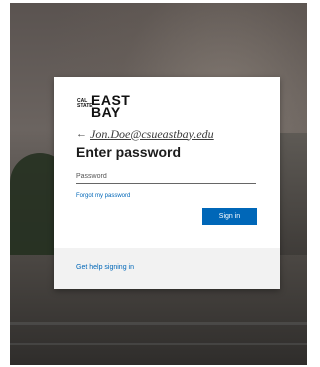  I want to click on logo-east-bay-text: EAST BAY, so click(111, 106).